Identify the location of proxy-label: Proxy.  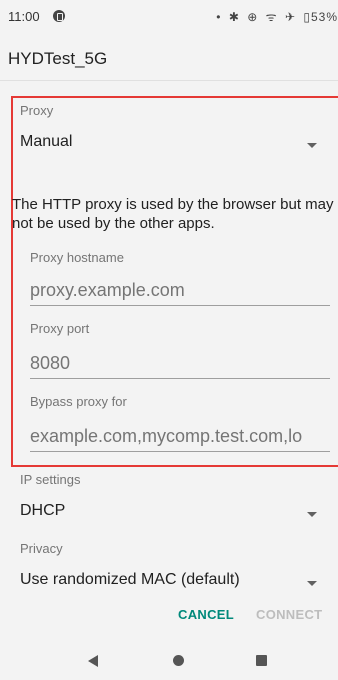
(37, 110).